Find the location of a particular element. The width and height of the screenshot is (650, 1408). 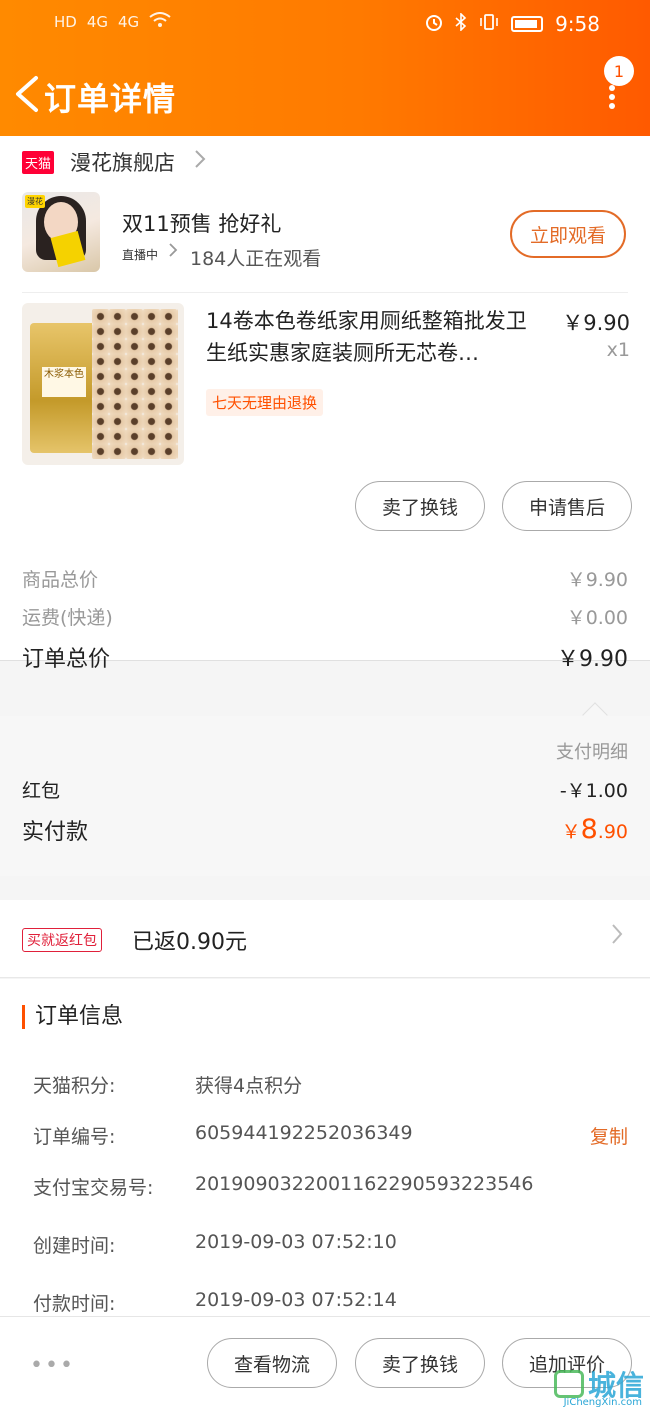

message-badge: 1 is located at coordinates (619, 71).